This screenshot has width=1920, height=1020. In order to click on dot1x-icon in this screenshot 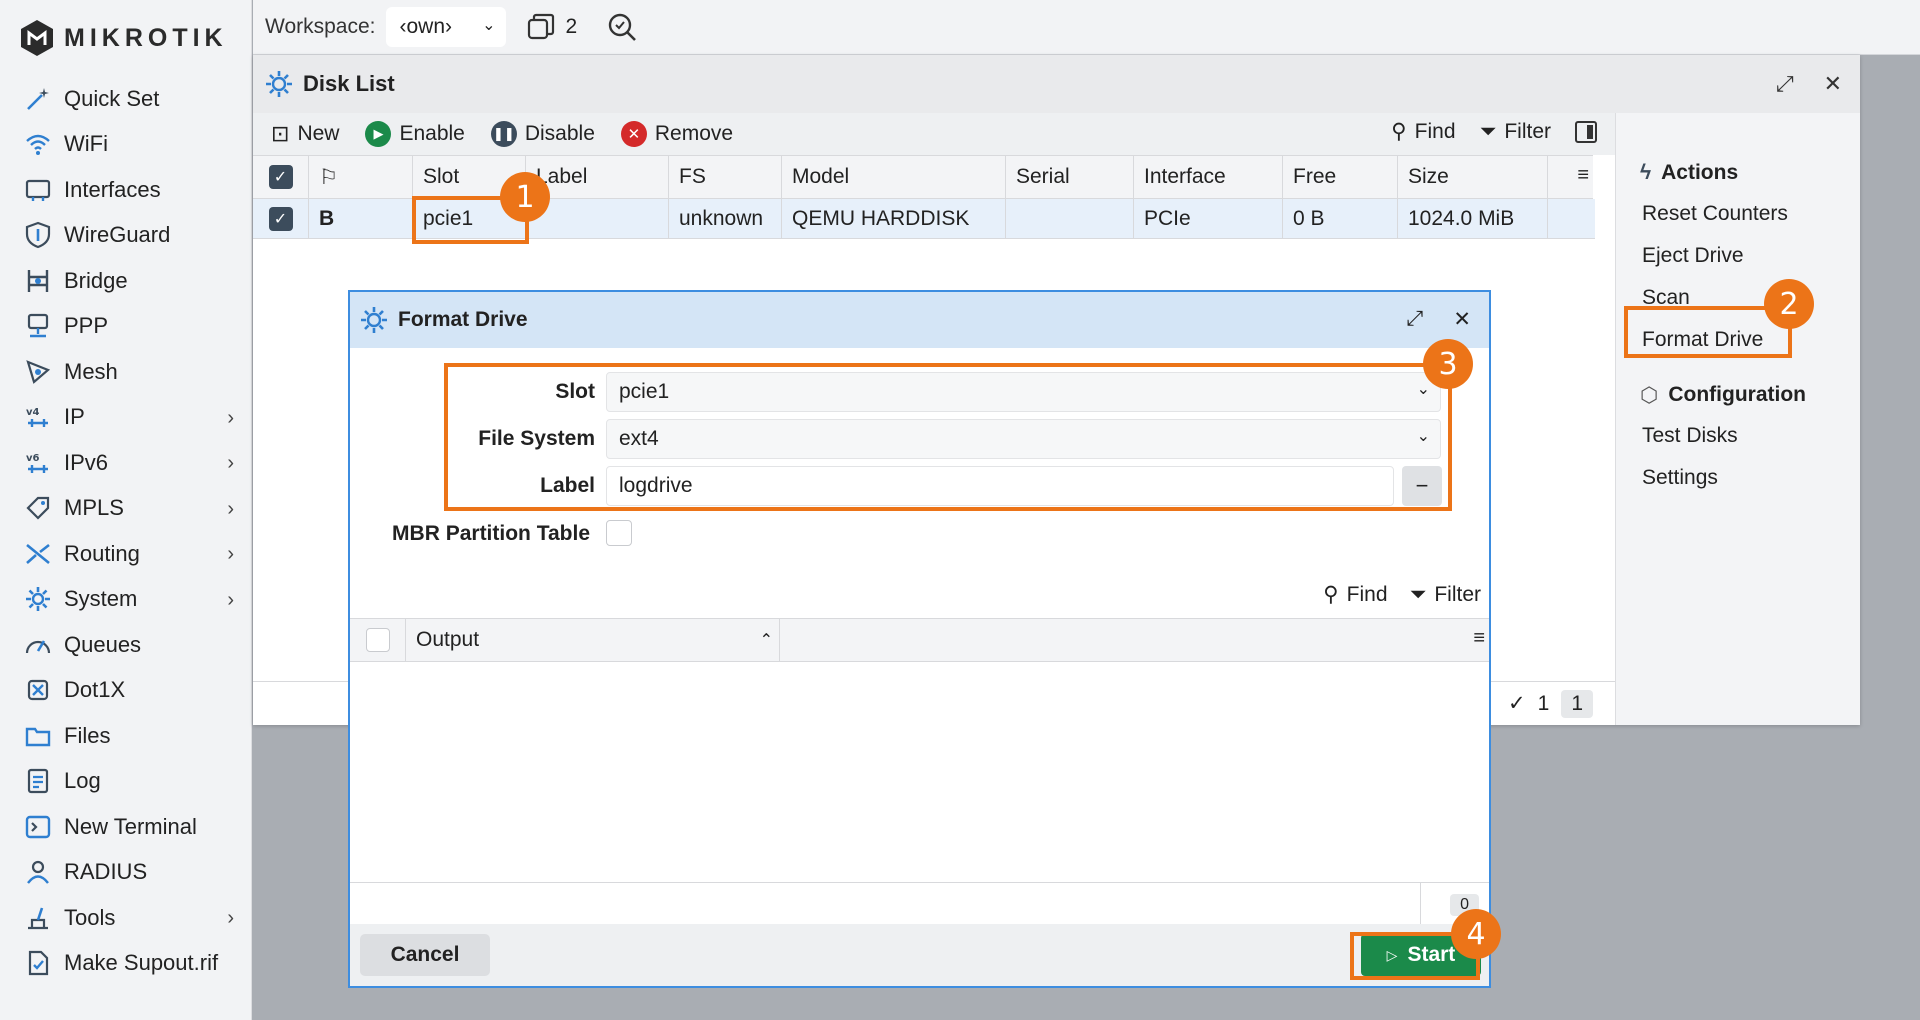, I will do `click(38, 690)`.